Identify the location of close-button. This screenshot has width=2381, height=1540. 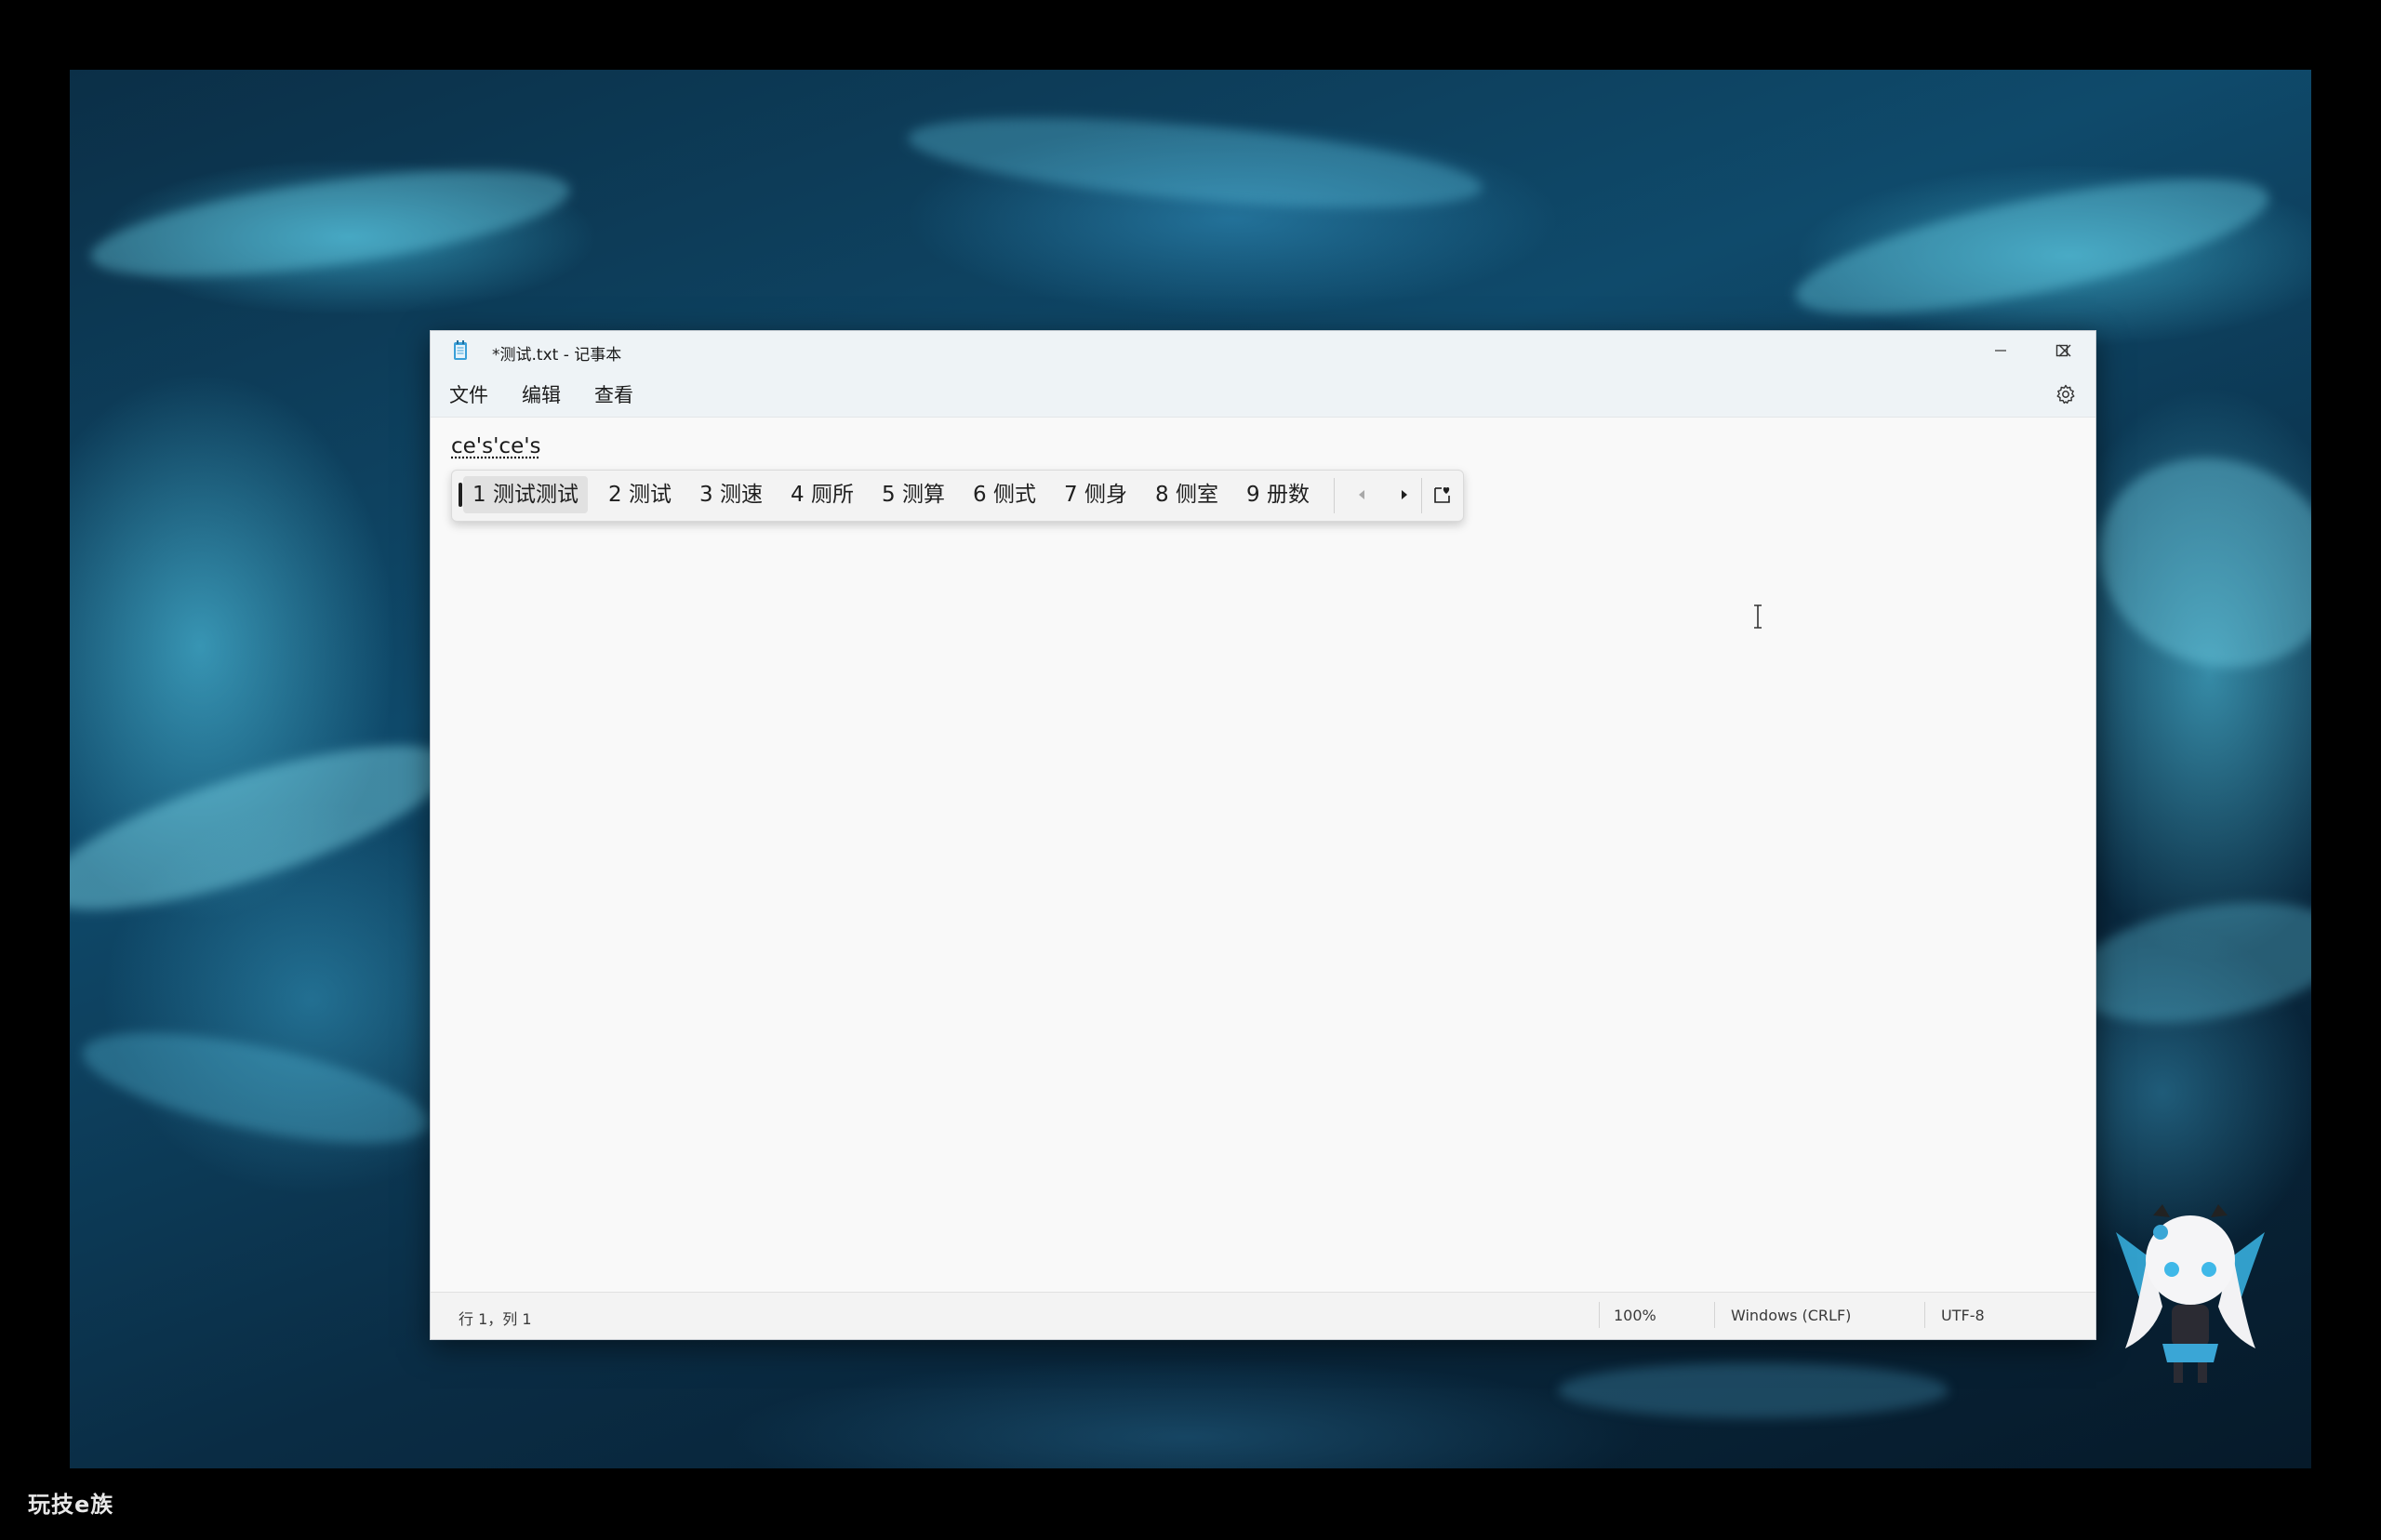
(2064, 350).